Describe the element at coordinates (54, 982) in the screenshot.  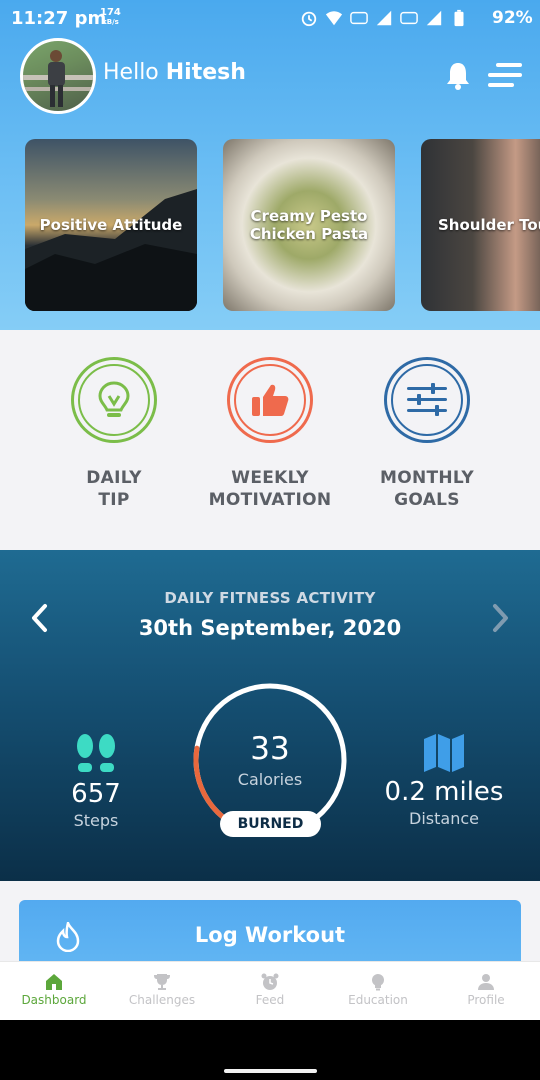
I see `home-icon` at that location.